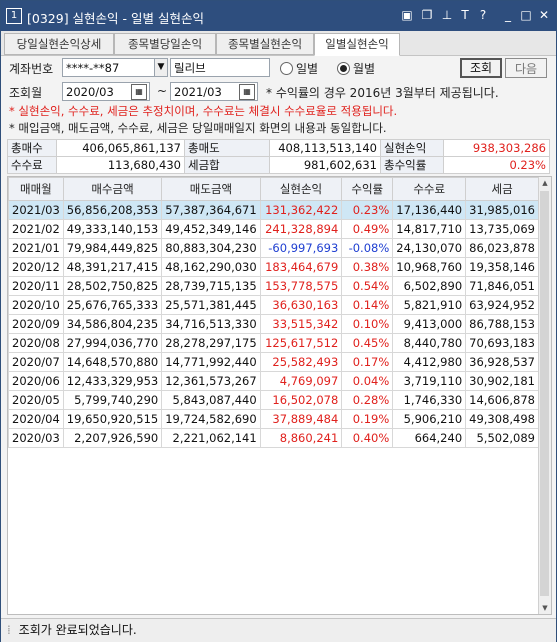 The width and height of the screenshot is (557, 642). Describe the element at coordinates (301, 400) in the screenshot. I see `table-cell: 16,502,078` at that location.